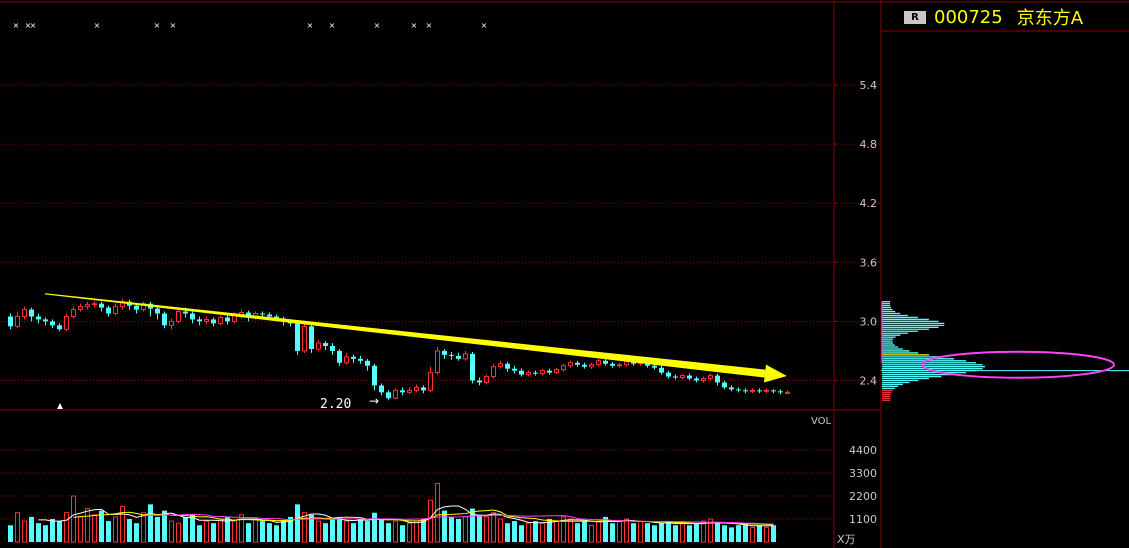 This screenshot has width=1129, height=548. Describe the element at coordinates (775, 373) in the screenshot. I see `trend-arrow-head` at that location.